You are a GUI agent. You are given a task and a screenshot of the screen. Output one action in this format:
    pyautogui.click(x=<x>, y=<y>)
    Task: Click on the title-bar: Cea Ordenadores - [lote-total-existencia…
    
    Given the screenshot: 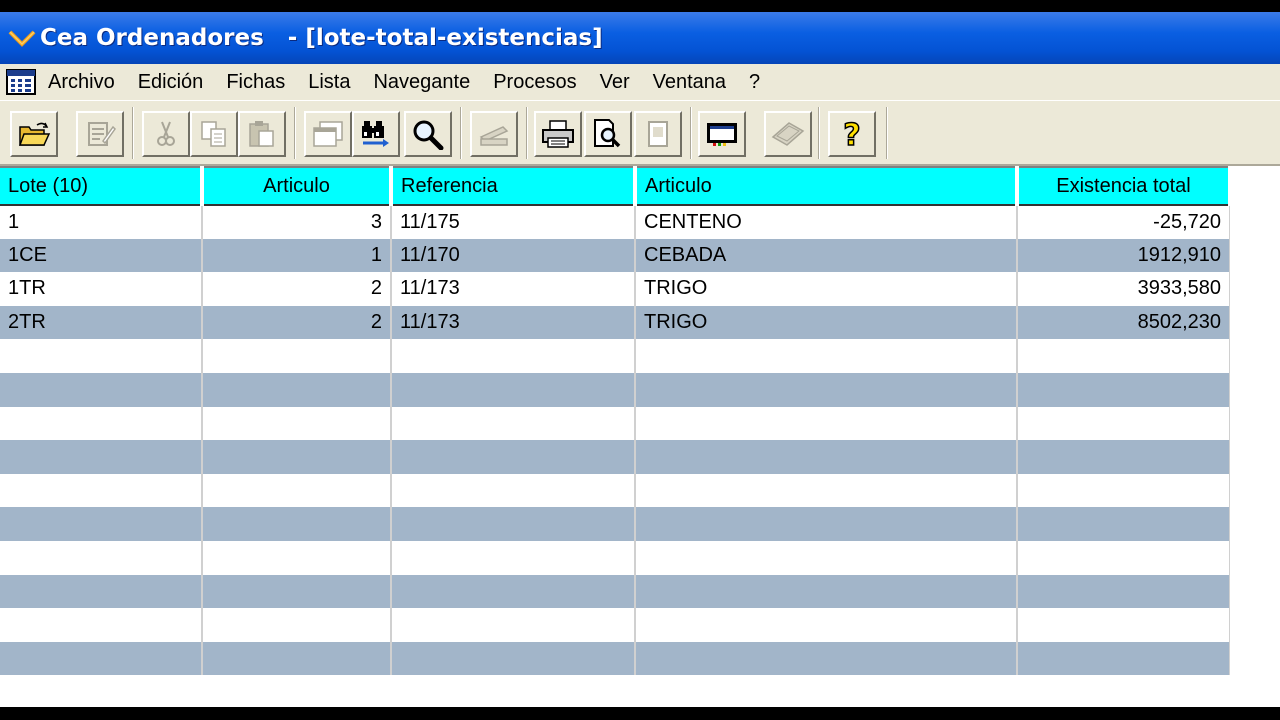 What is the action you would take?
    pyautogui.click(x=640, y=38)
    